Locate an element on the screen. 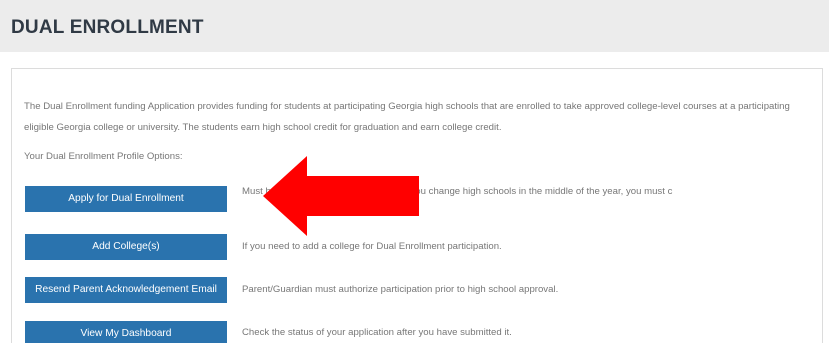 This screenshot has width=829, height=343. resend-parent-acknowledgement-email-button: Resend Parent Acknowledgement Email is located at coordinates (126, 290).